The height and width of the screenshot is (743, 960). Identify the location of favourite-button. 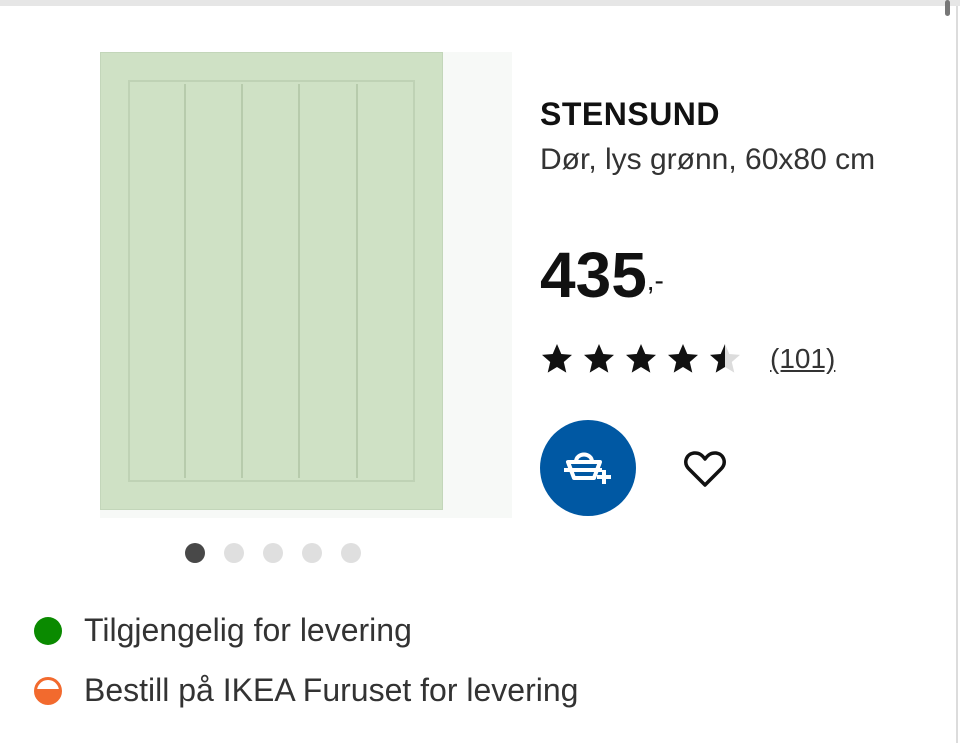
(705, 469).